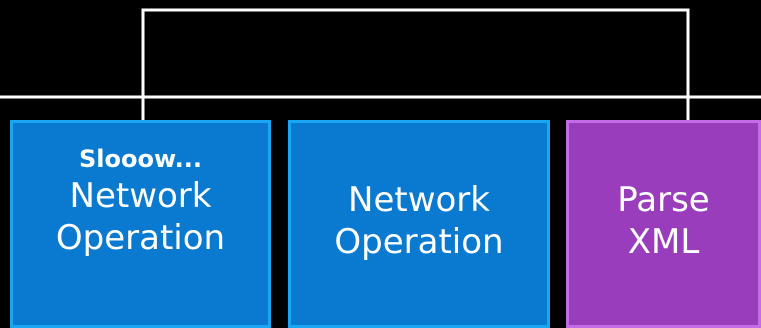 The height and width of the screenshot is (328, 761). What do you see at coordinates (419, 242) in the screenshot?
I see `box-2-line-2: Operation` at bounding box center [419, 242].